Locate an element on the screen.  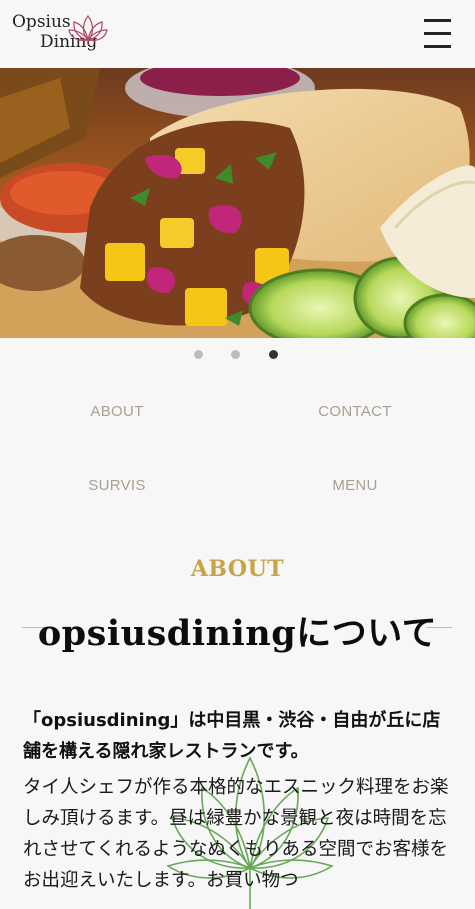
nav-link-contact: CONTACT is located at coordinates (355, 411).